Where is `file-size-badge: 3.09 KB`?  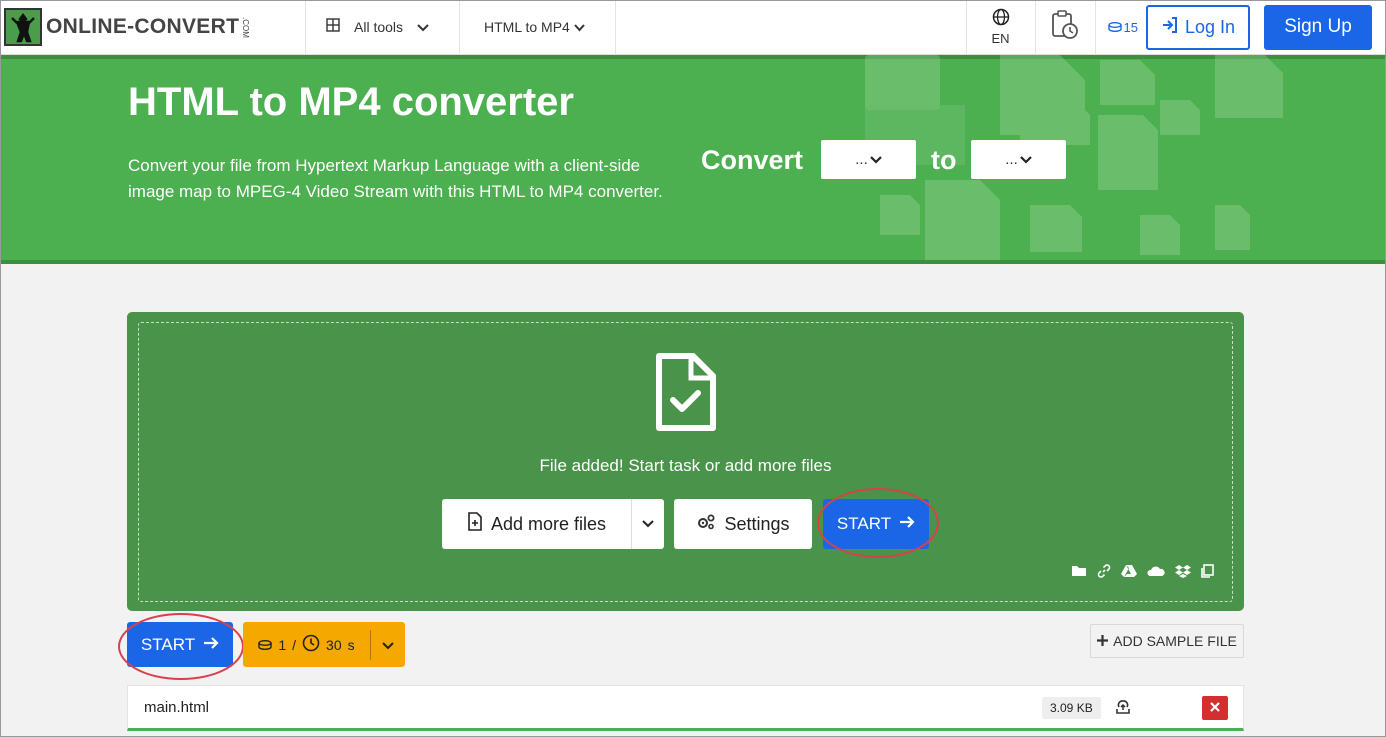
file-size-badge: 3.09 KB is located at coordinates (1071, 708).